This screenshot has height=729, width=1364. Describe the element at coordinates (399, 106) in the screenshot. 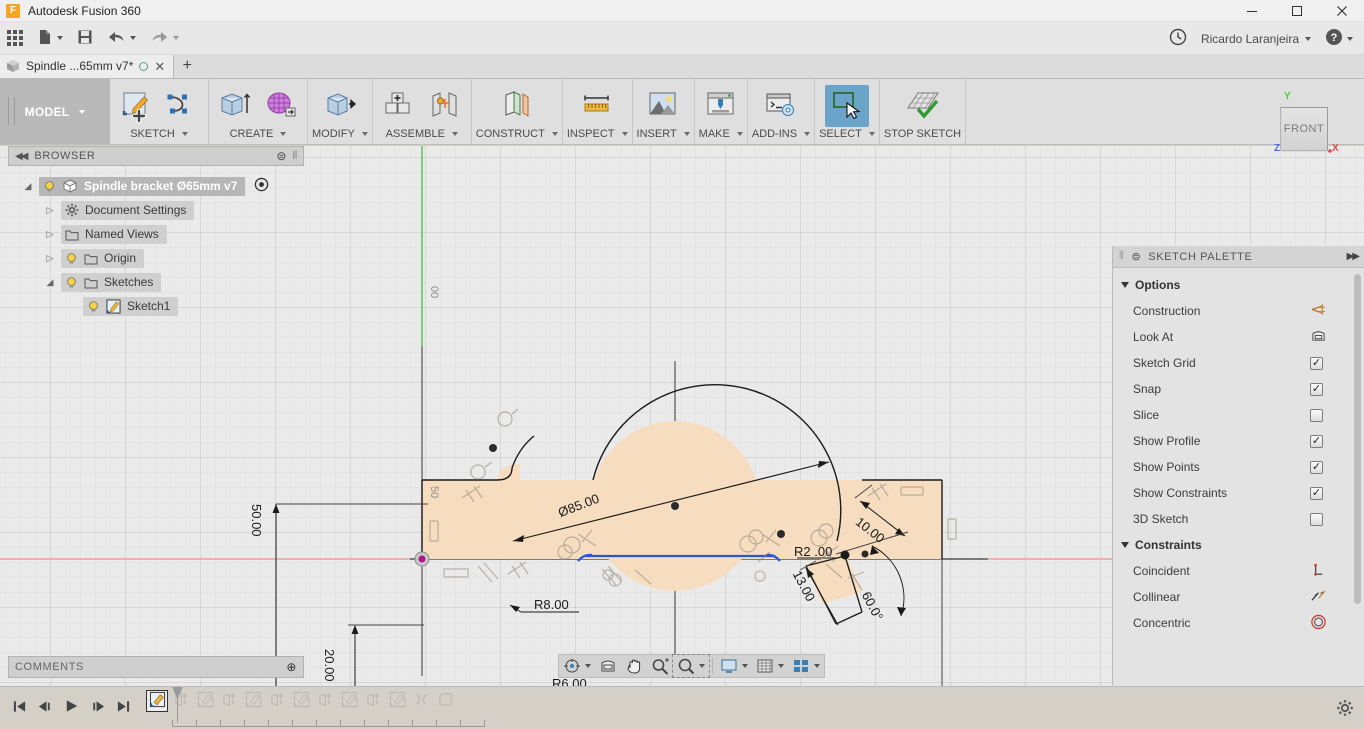

I see `new-component-button` at that location.